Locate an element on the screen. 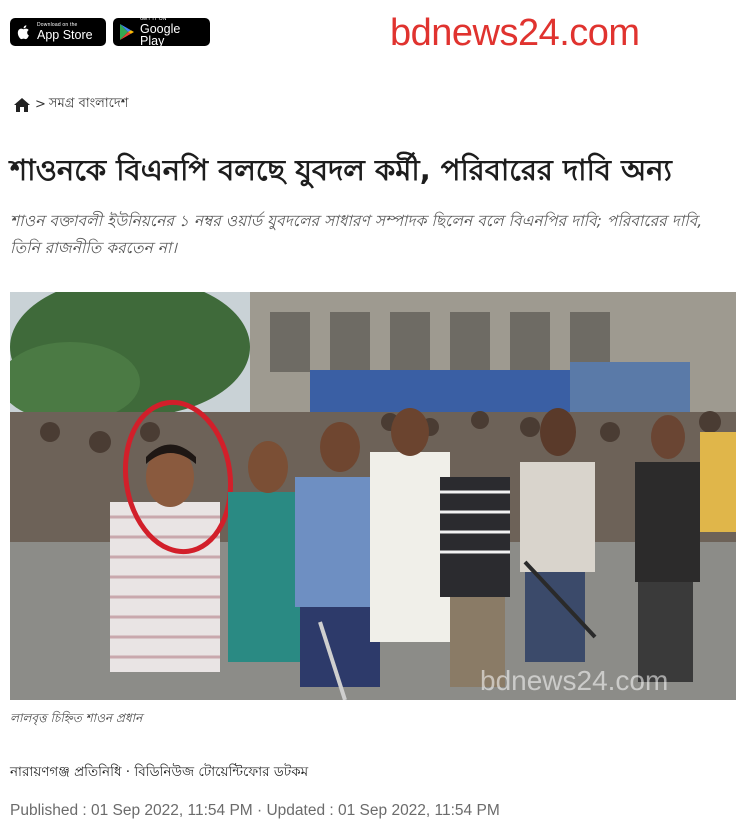 Image resolution: width=746 pixels, height=834 pixels. google-play-small-text: GET IT ON is located at coordinates (153, 18).